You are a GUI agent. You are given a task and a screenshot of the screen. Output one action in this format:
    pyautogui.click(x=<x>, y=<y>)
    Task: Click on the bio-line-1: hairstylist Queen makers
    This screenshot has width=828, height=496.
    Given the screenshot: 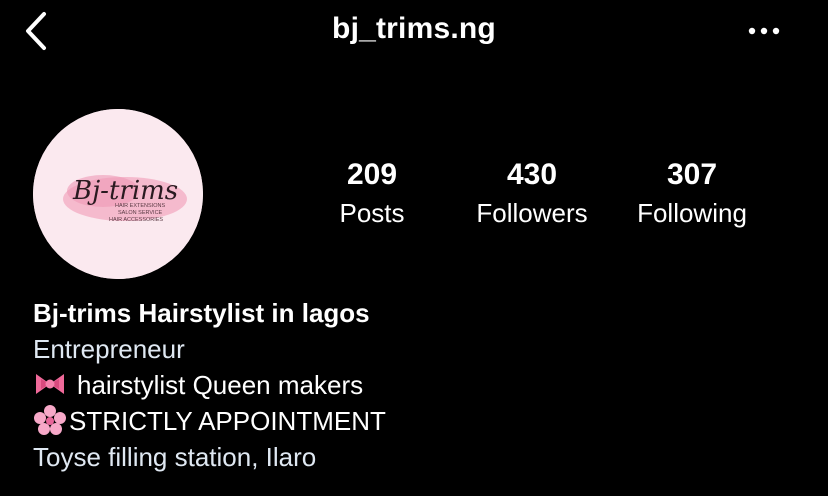 What is the action you would take?
    pyautogui.click(x=413, y=385)
    